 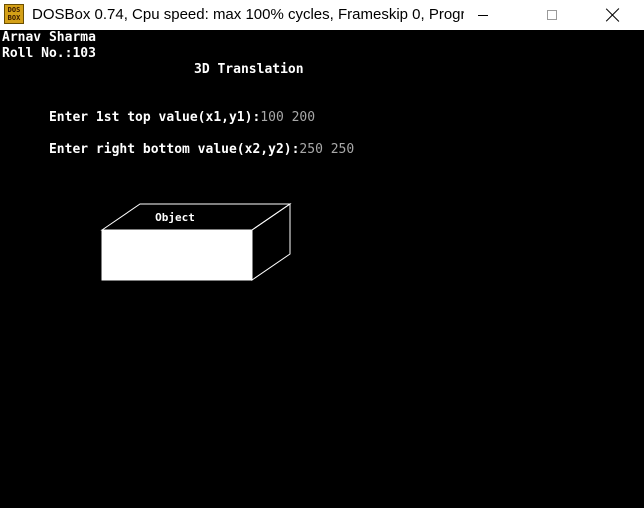 I want to click on object-label: Object, so click(x=175, y=217).